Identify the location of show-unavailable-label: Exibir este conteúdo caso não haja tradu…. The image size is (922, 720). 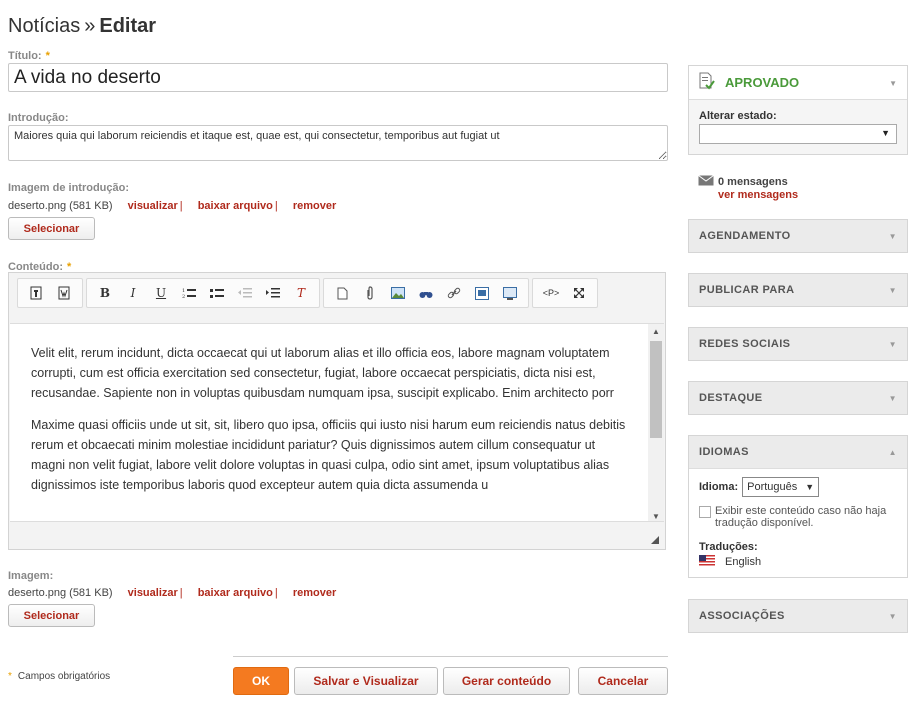
(801, 517).